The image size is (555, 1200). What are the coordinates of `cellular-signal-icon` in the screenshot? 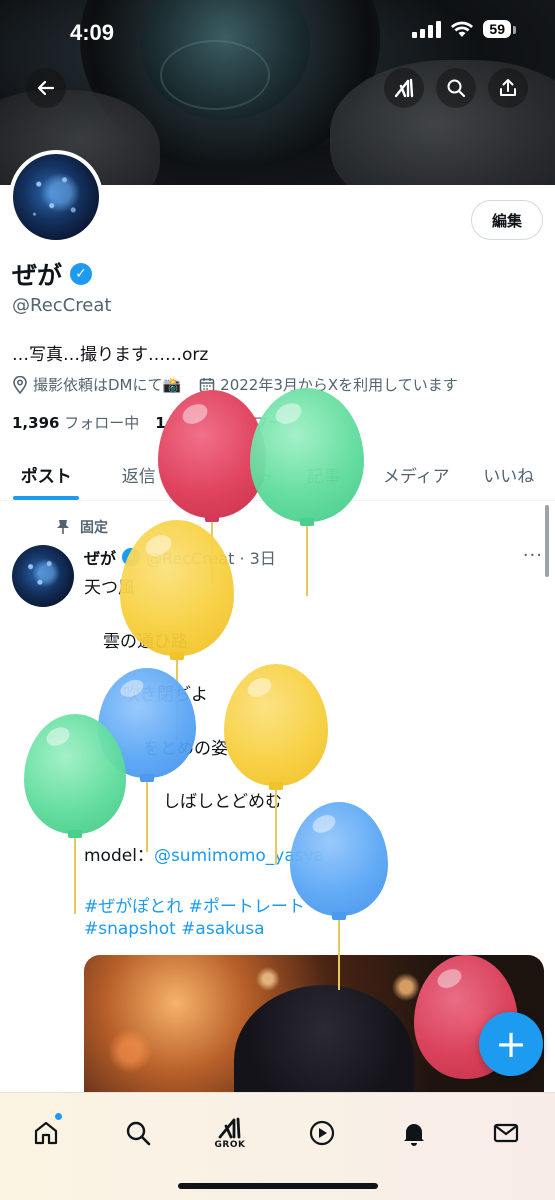 It's located at (427, 29).